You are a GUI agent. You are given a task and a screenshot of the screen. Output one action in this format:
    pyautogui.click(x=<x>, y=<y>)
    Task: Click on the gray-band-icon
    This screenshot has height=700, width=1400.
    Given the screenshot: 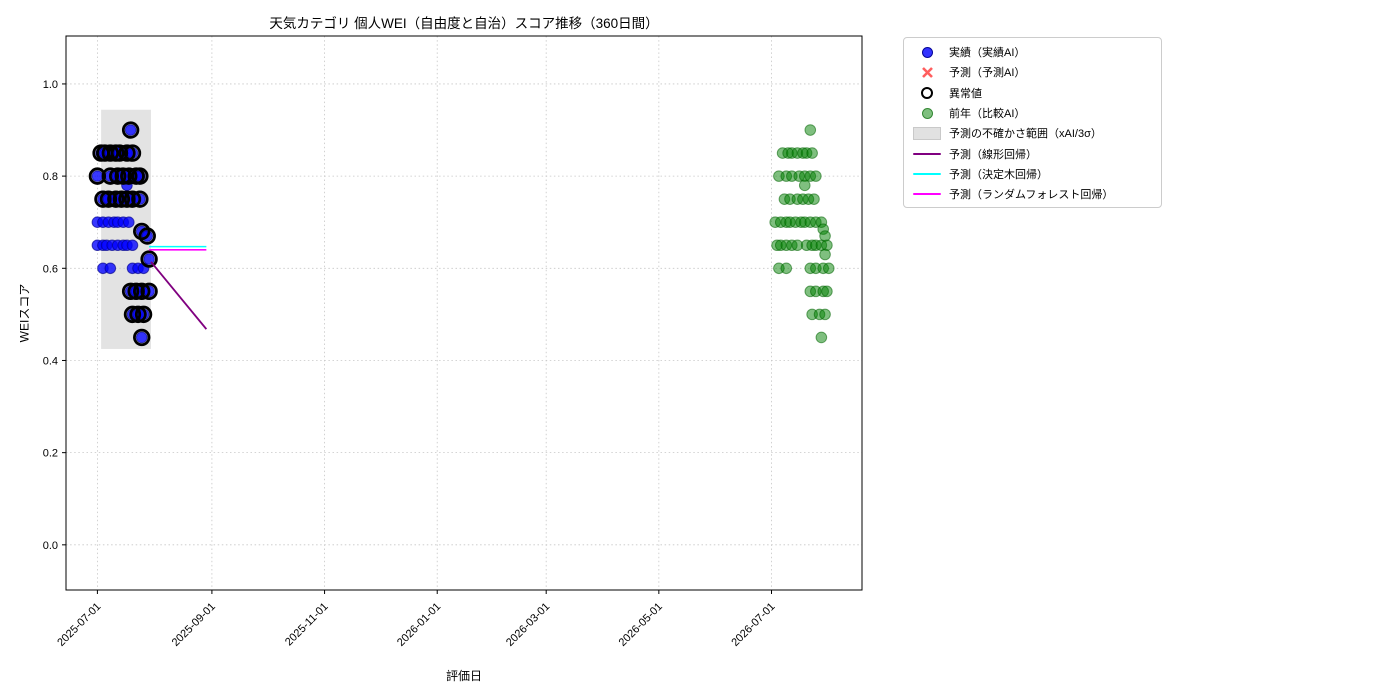 What is the action you would take?
    pyautogui.click(x=927, y=133)
    